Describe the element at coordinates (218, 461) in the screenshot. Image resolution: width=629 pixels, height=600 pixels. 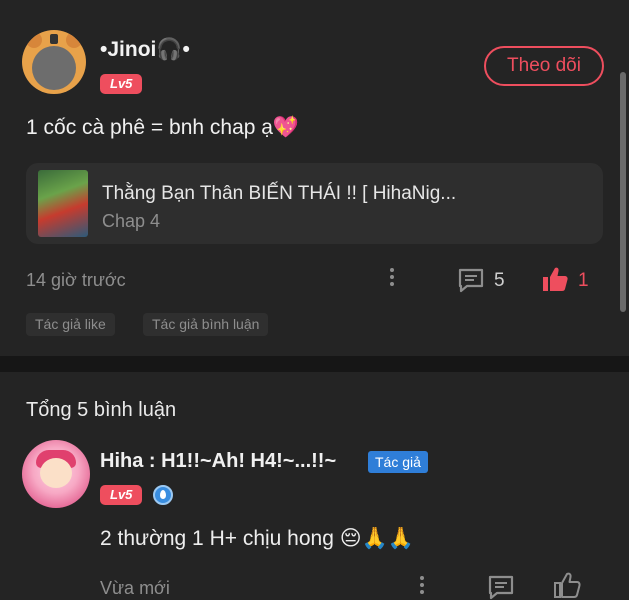
I see `commenter-name: Hiha : H1!!~Ah! H4!~...!!~` at that location.